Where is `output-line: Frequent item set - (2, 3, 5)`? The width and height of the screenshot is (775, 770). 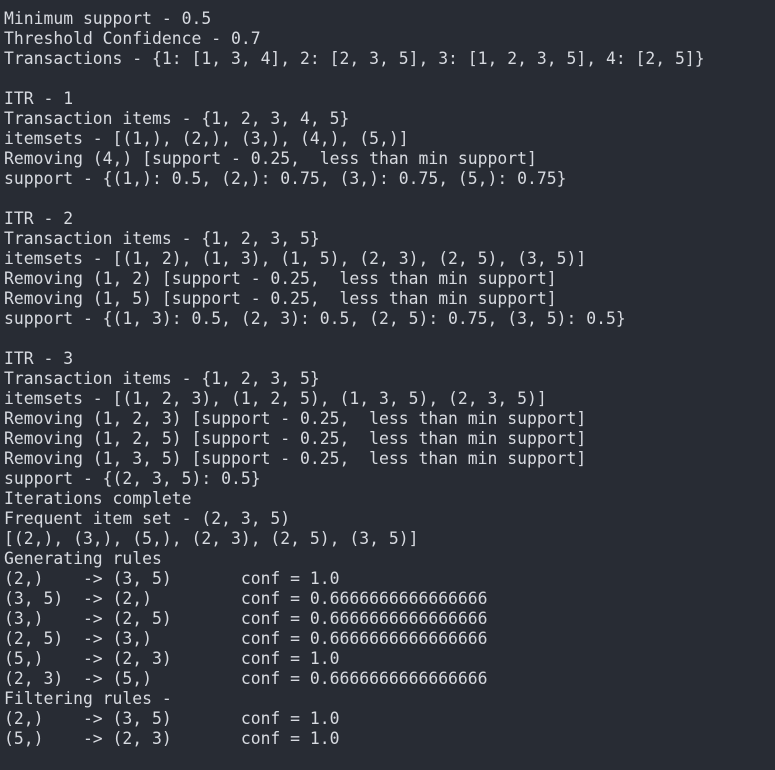 output-line: Frequent item set - (2, 3, 5) is located at coordinates (147, 518).